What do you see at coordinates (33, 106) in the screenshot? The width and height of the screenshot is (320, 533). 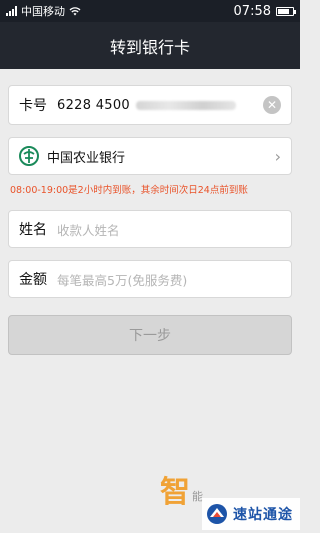 I see `card-number-label: 卡号` at bounding box center [33, 106].